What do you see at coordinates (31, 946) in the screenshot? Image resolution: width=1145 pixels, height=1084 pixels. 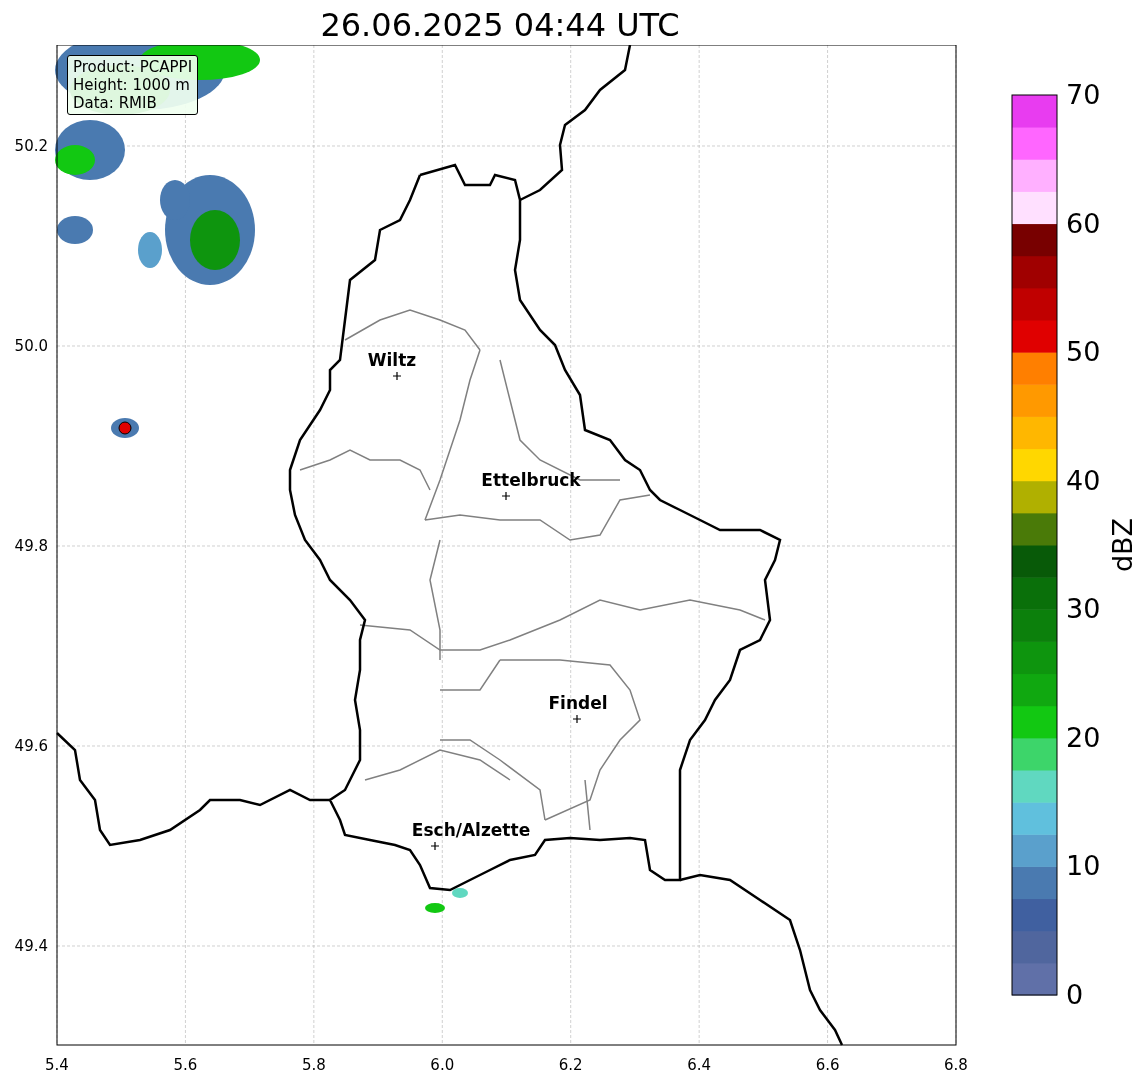 I see `axis-tick-label: 49.4` at bounding box center [31, 946].